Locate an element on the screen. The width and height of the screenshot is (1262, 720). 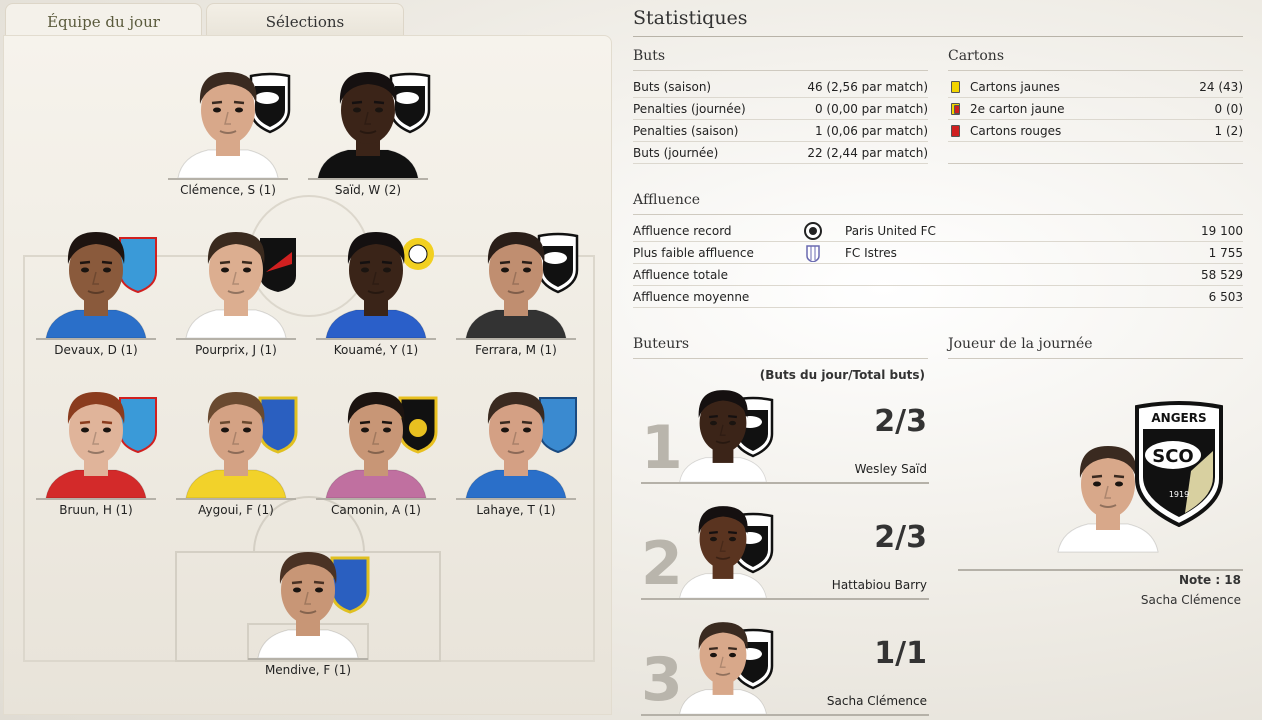
yellow-card-icon is located at coordinates (955, 87).